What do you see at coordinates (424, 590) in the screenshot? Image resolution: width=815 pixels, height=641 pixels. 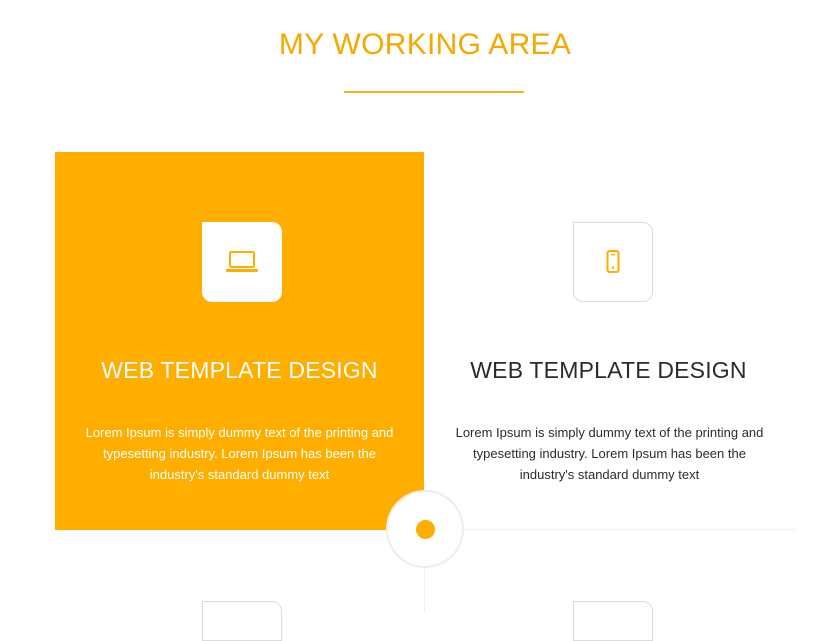 I see `grid-divider-vertical` at bounding box center [424, 590].